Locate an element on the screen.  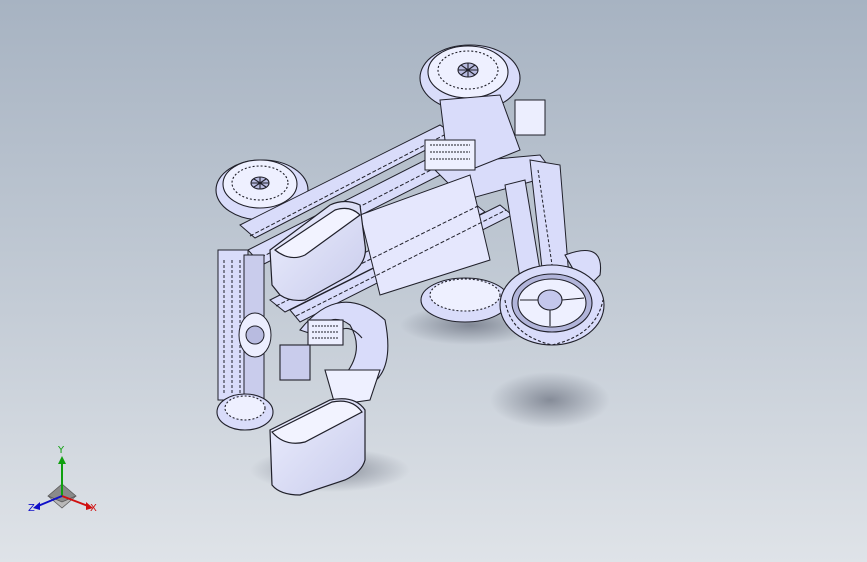
y-axis-label: Y is located at coordinates (61, 450).